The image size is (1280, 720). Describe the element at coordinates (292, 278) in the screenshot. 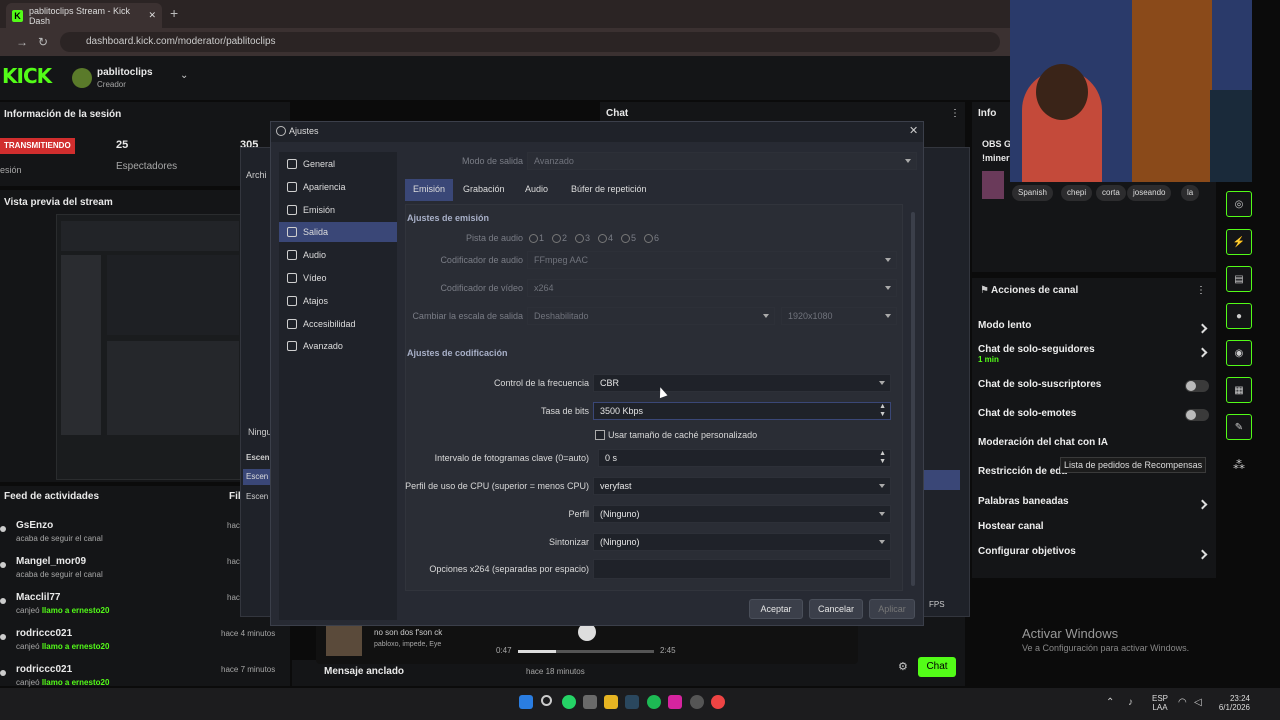

I see `monitor-icon` at that location.